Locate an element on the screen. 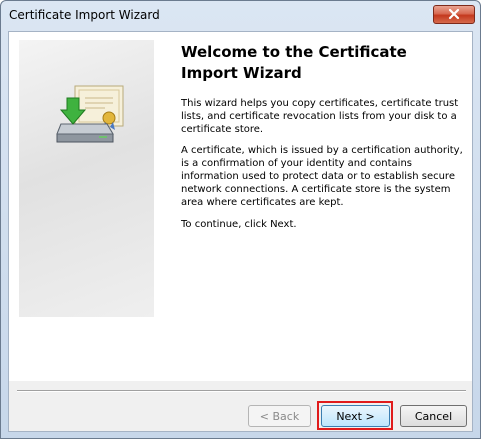 This screenshot has height=439, width=481. window-title: Certificate Import Wizard is located at coordinates (84, 15).